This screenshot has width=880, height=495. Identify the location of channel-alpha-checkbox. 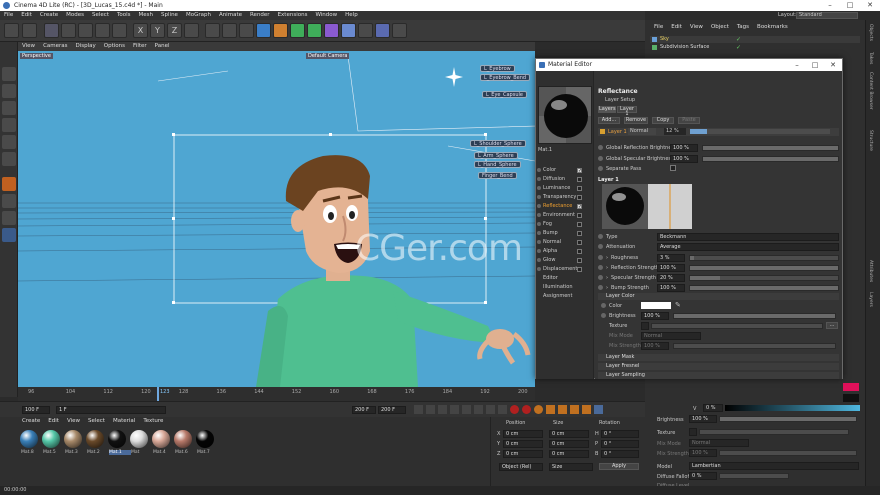
(579, 251).